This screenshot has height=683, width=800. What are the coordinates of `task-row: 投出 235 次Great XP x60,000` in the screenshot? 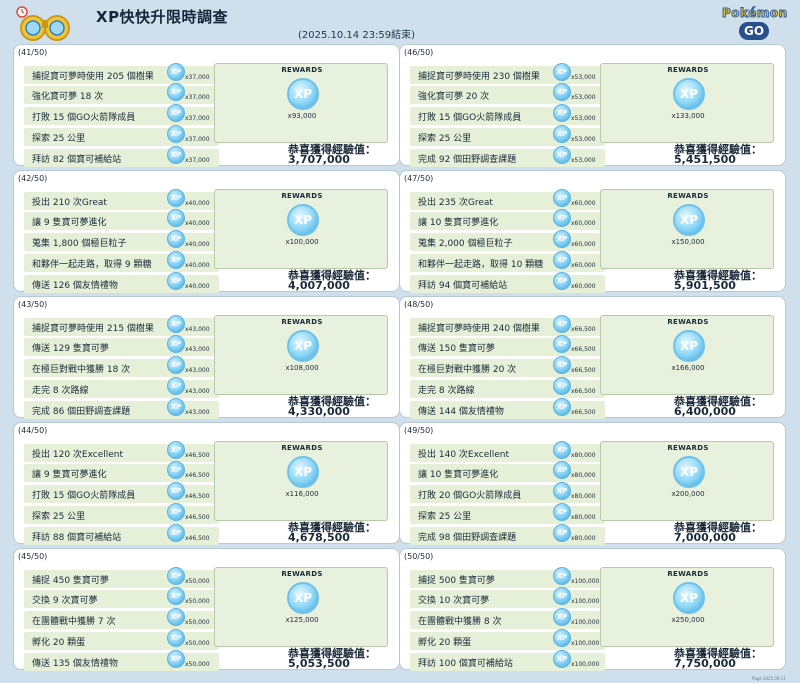 It's located at (507, 199).